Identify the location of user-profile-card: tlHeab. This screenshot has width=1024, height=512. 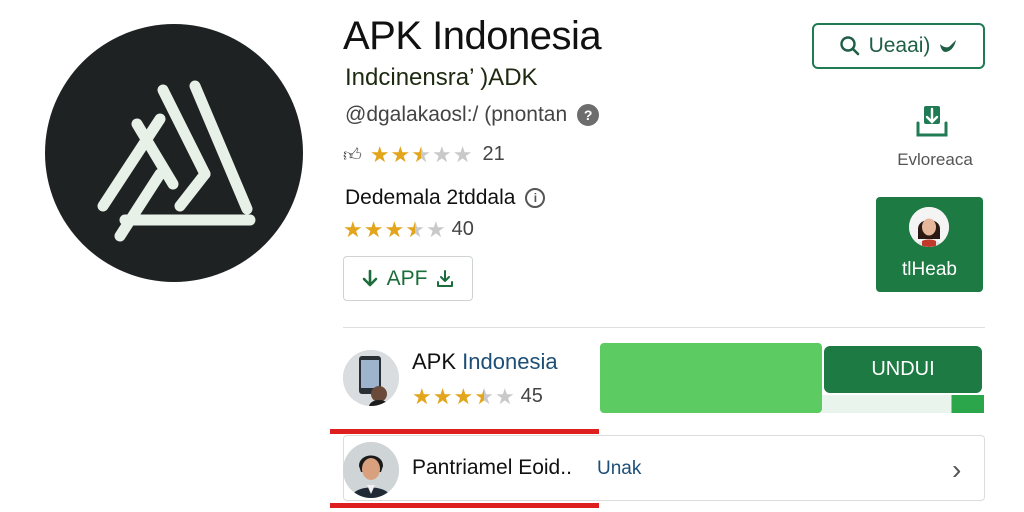
(929, 244).